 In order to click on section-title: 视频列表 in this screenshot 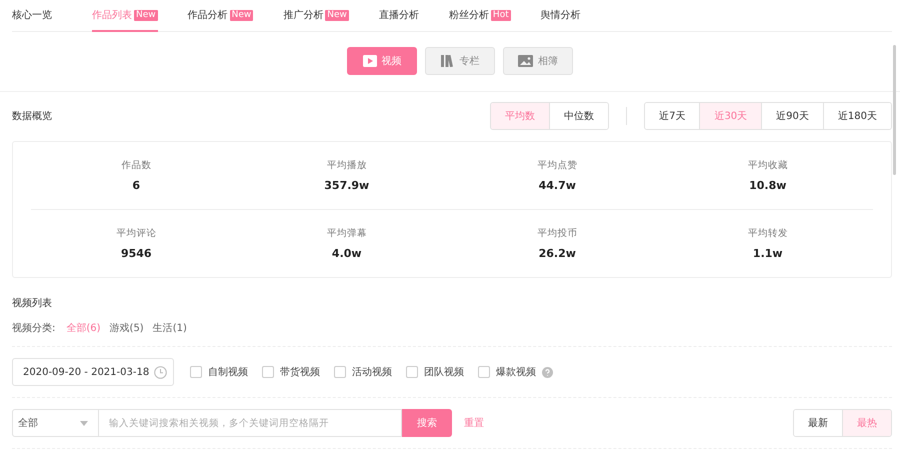, I will do `click(32, 303)`.